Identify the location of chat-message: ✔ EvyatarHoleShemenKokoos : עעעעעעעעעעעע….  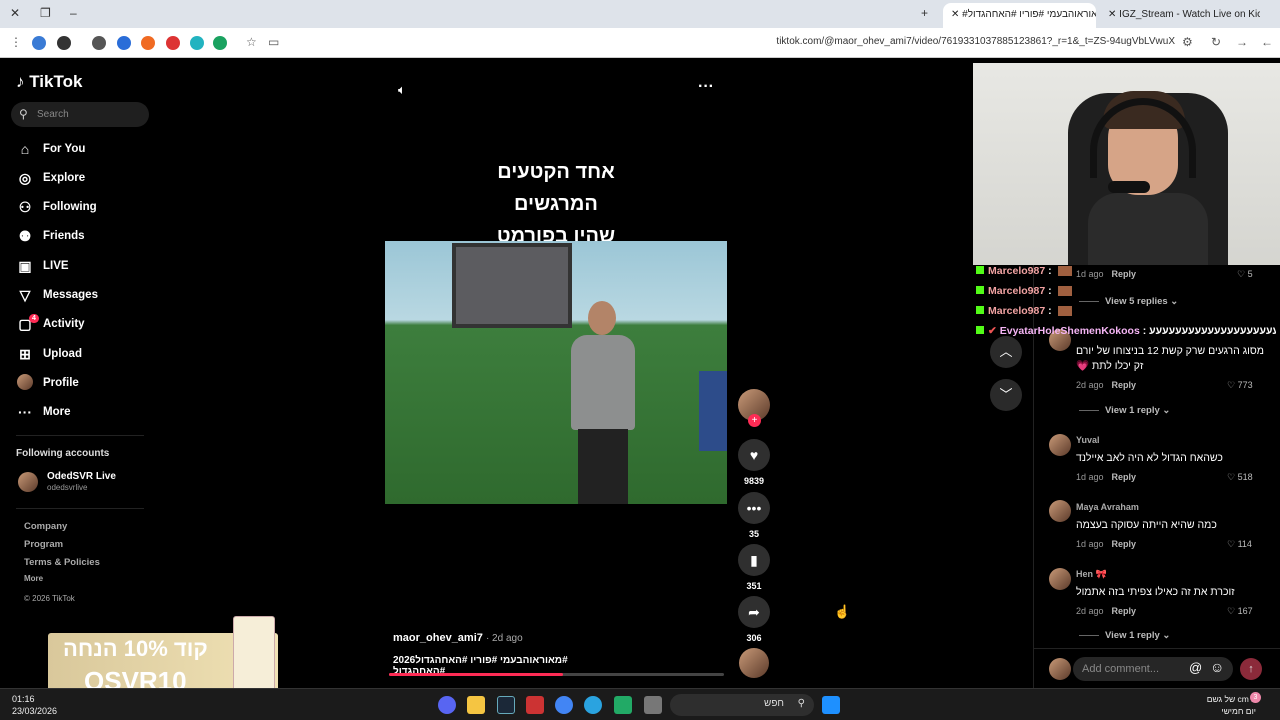
(1126, 335).